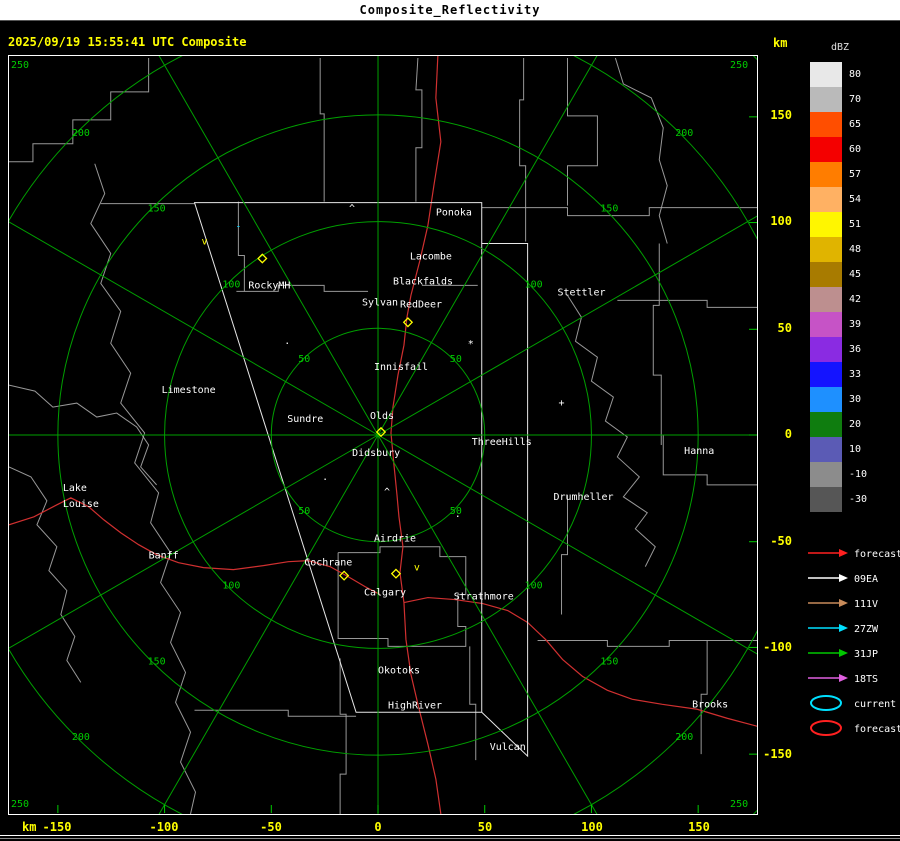 The height and width of the screenshot is (841, 900). I want to click on right-axis-label: -50, so click(781, 541).